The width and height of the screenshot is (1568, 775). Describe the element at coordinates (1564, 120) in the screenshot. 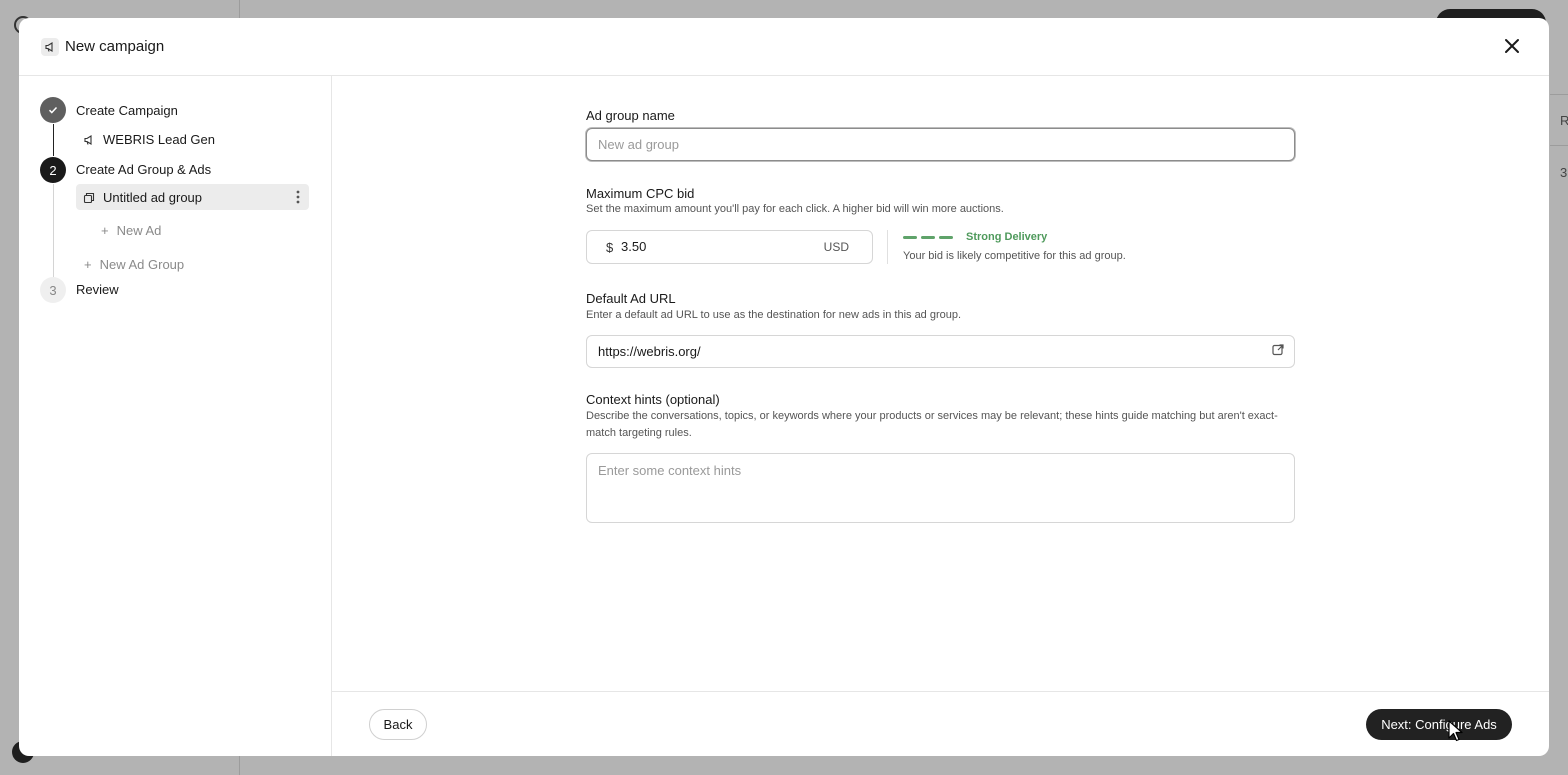

I see `background-column-header: R` at that location.